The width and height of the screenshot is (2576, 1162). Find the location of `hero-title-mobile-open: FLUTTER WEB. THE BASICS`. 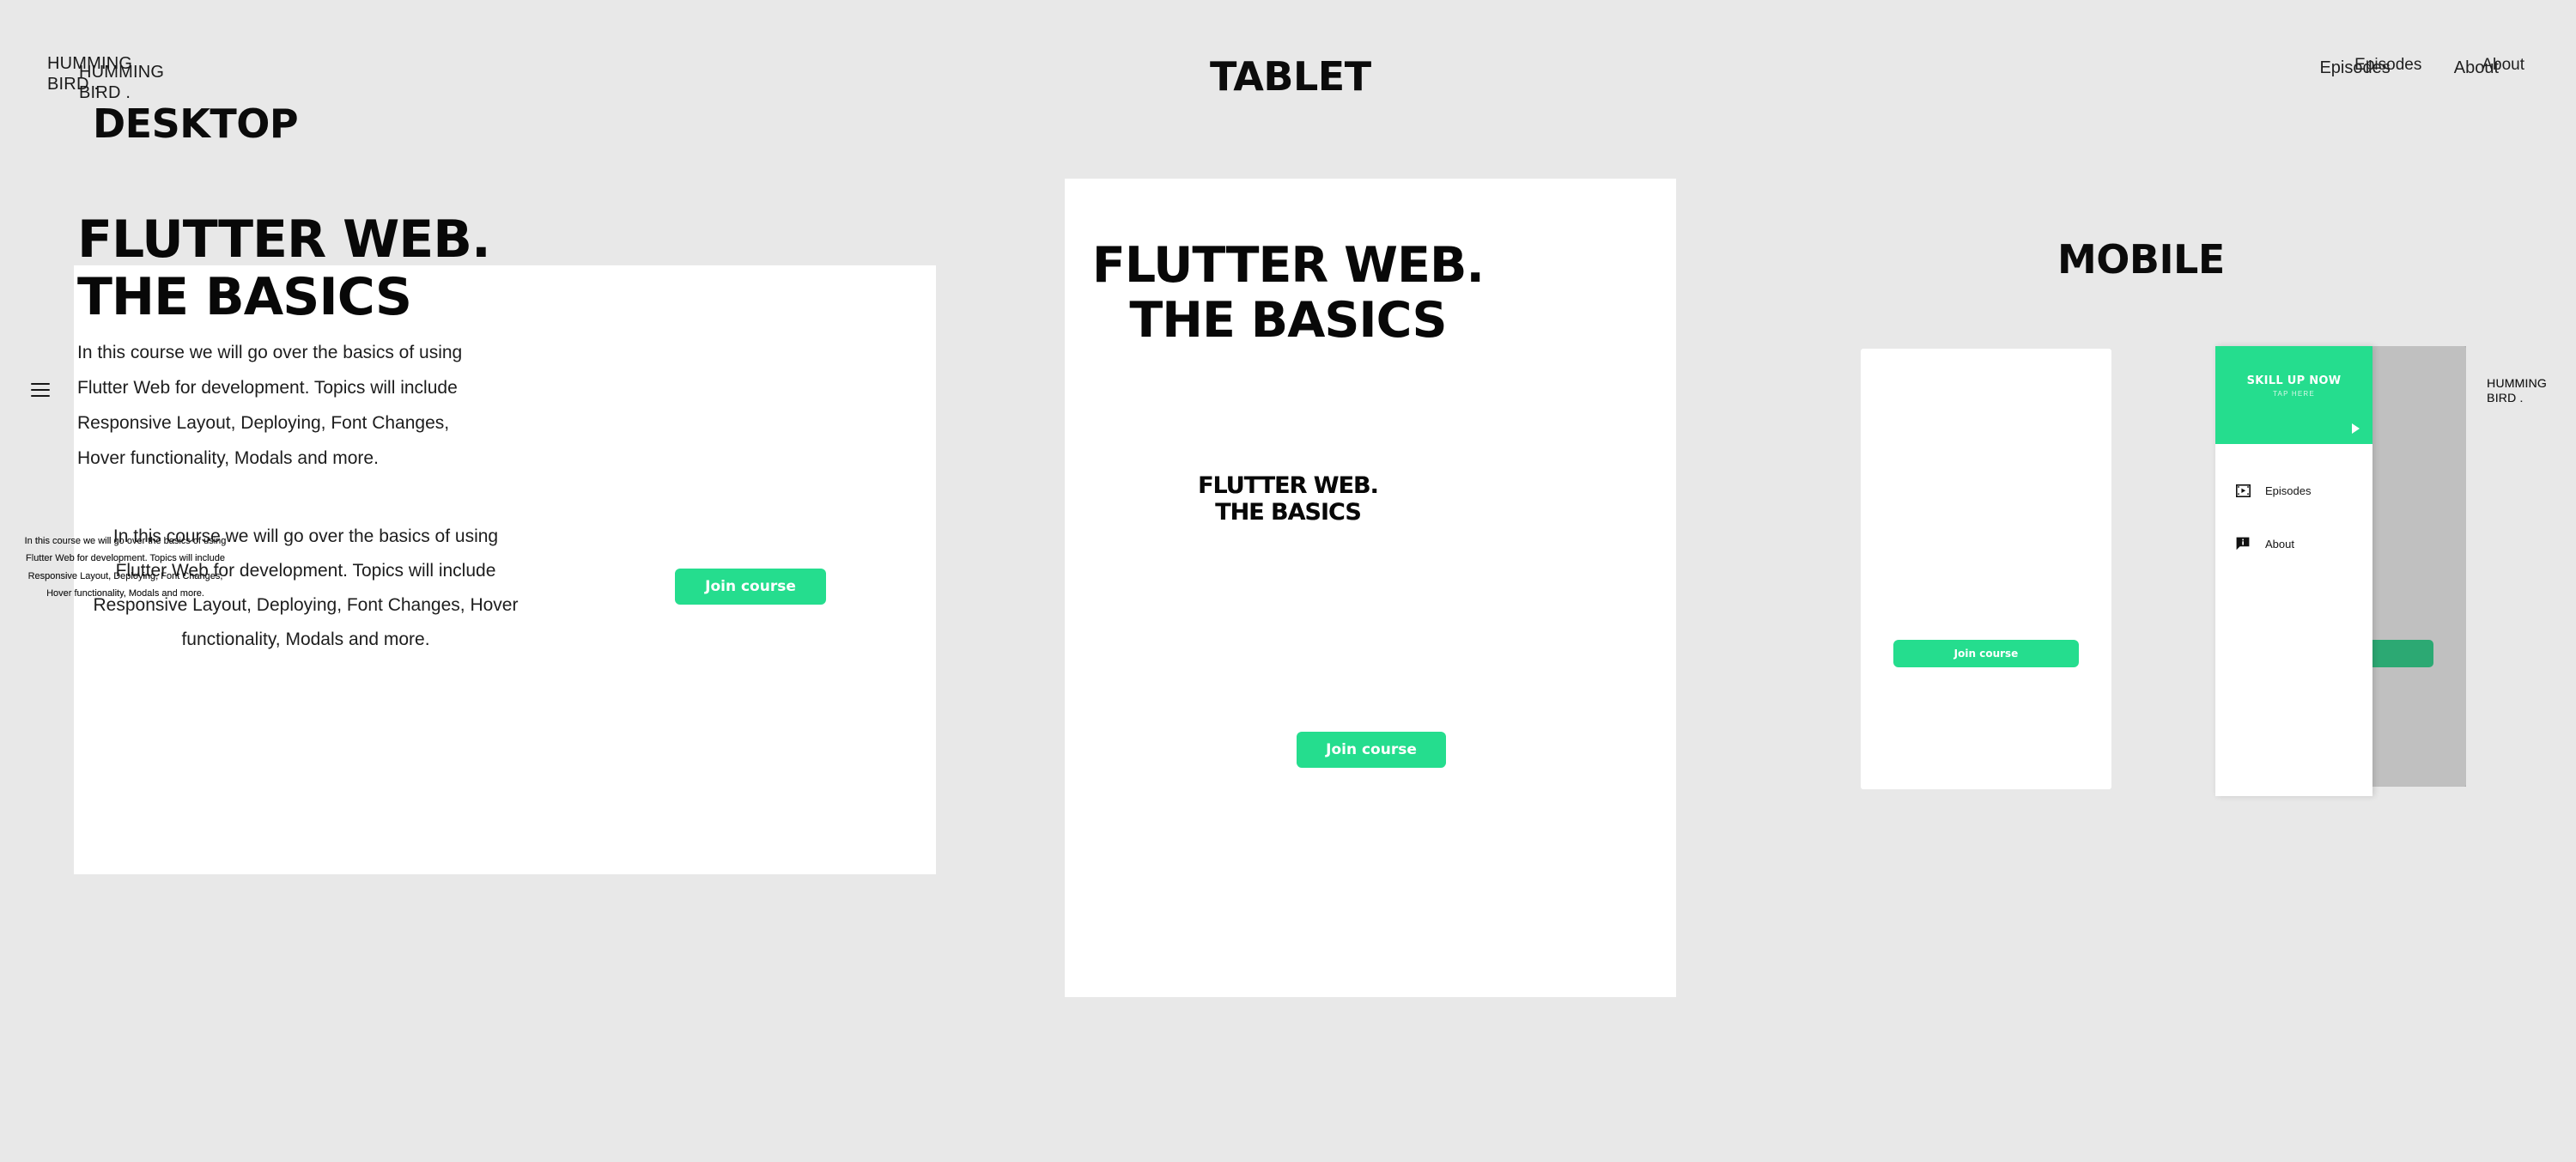

hero-title-mobile-open: FLUTTER WEB. THE BASICS is located at coordinates (1288, 499).